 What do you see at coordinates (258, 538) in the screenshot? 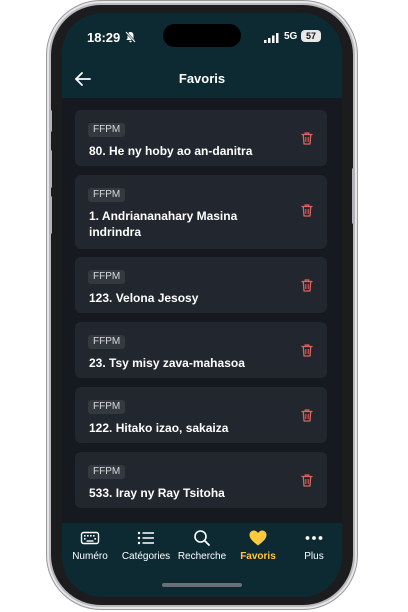
I see `heart-icon` at bounding box center [258, 538].